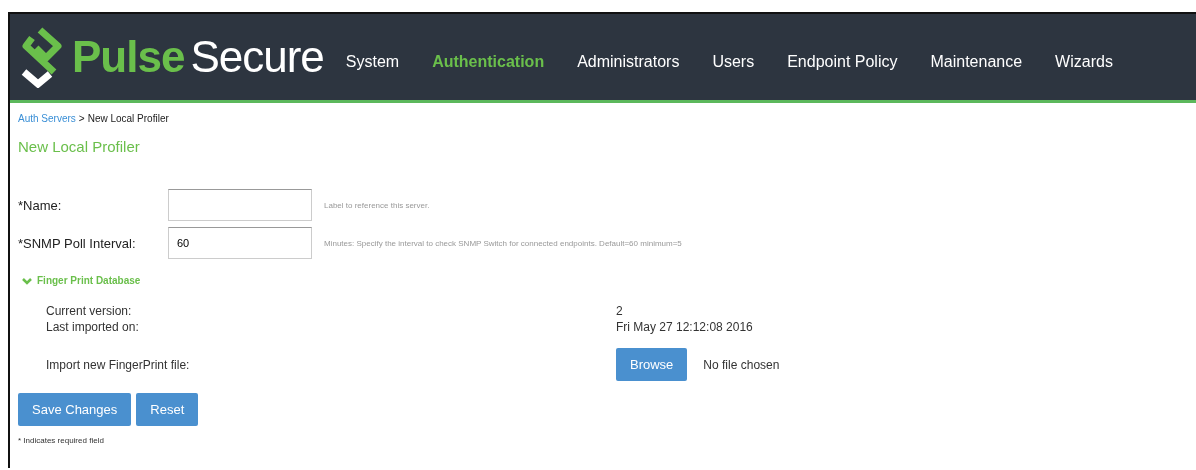  Describe the element at coordinates (89, 311) in the screenshot. I see `info-label: Current version:` at that location.